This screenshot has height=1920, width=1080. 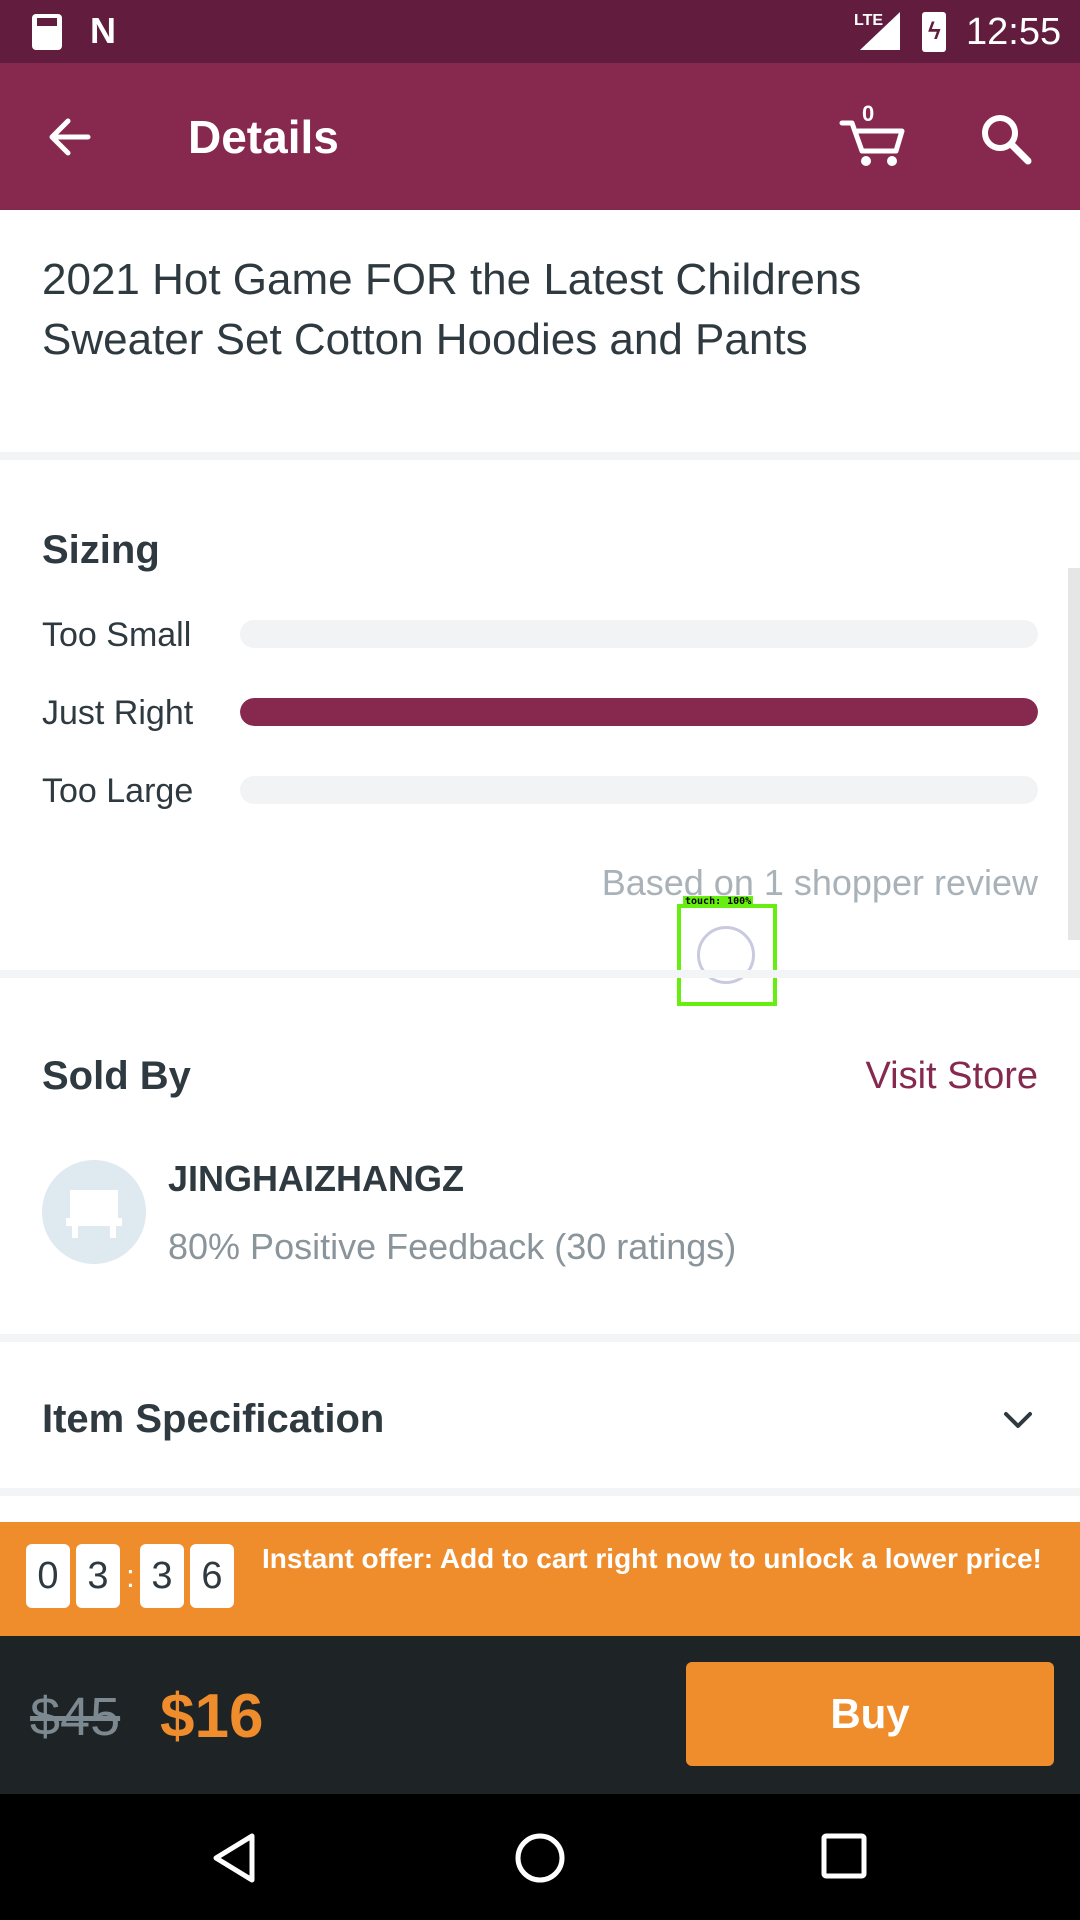 I want to click on current-price: $16, so click(x=212, y=1716).